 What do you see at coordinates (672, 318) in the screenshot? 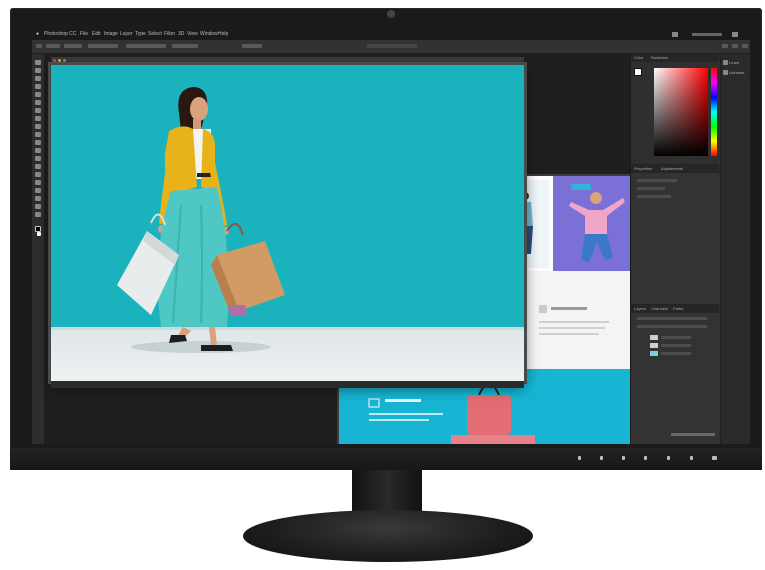
I see `layer-filter-row` at bounding box center [672, 318].